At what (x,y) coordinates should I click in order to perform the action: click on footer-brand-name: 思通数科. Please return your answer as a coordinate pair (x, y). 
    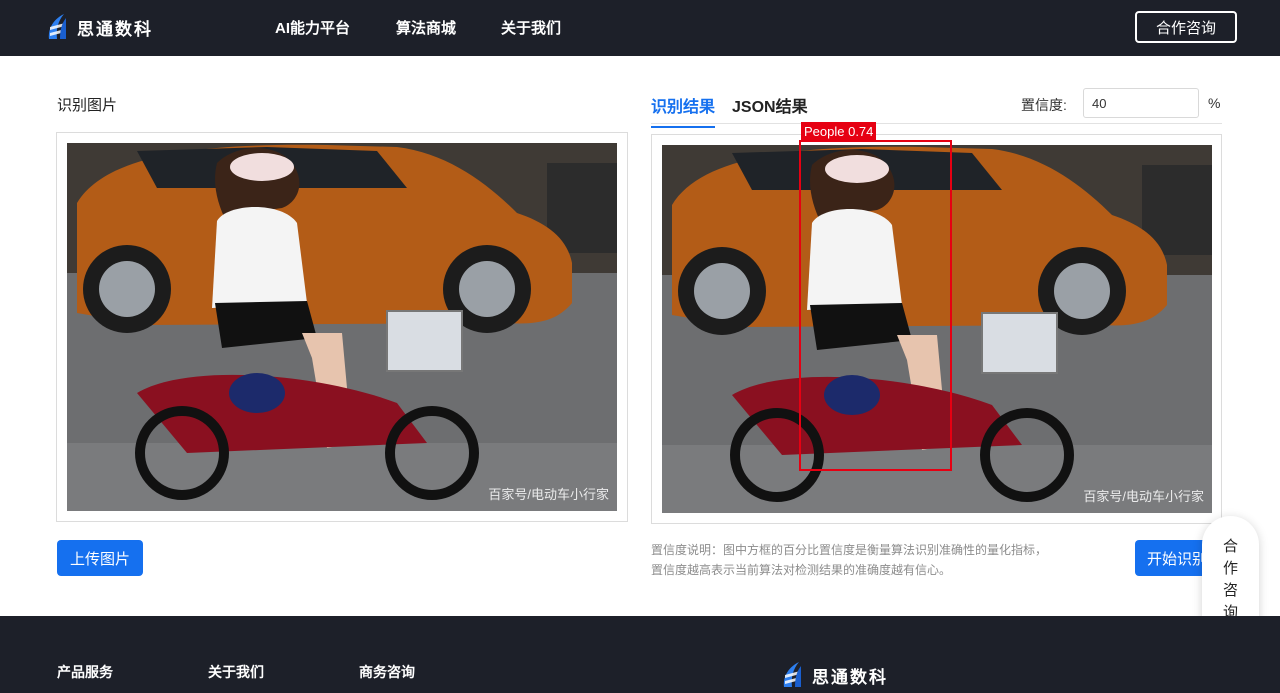
    Looking at the image, I should click on (850, 677).